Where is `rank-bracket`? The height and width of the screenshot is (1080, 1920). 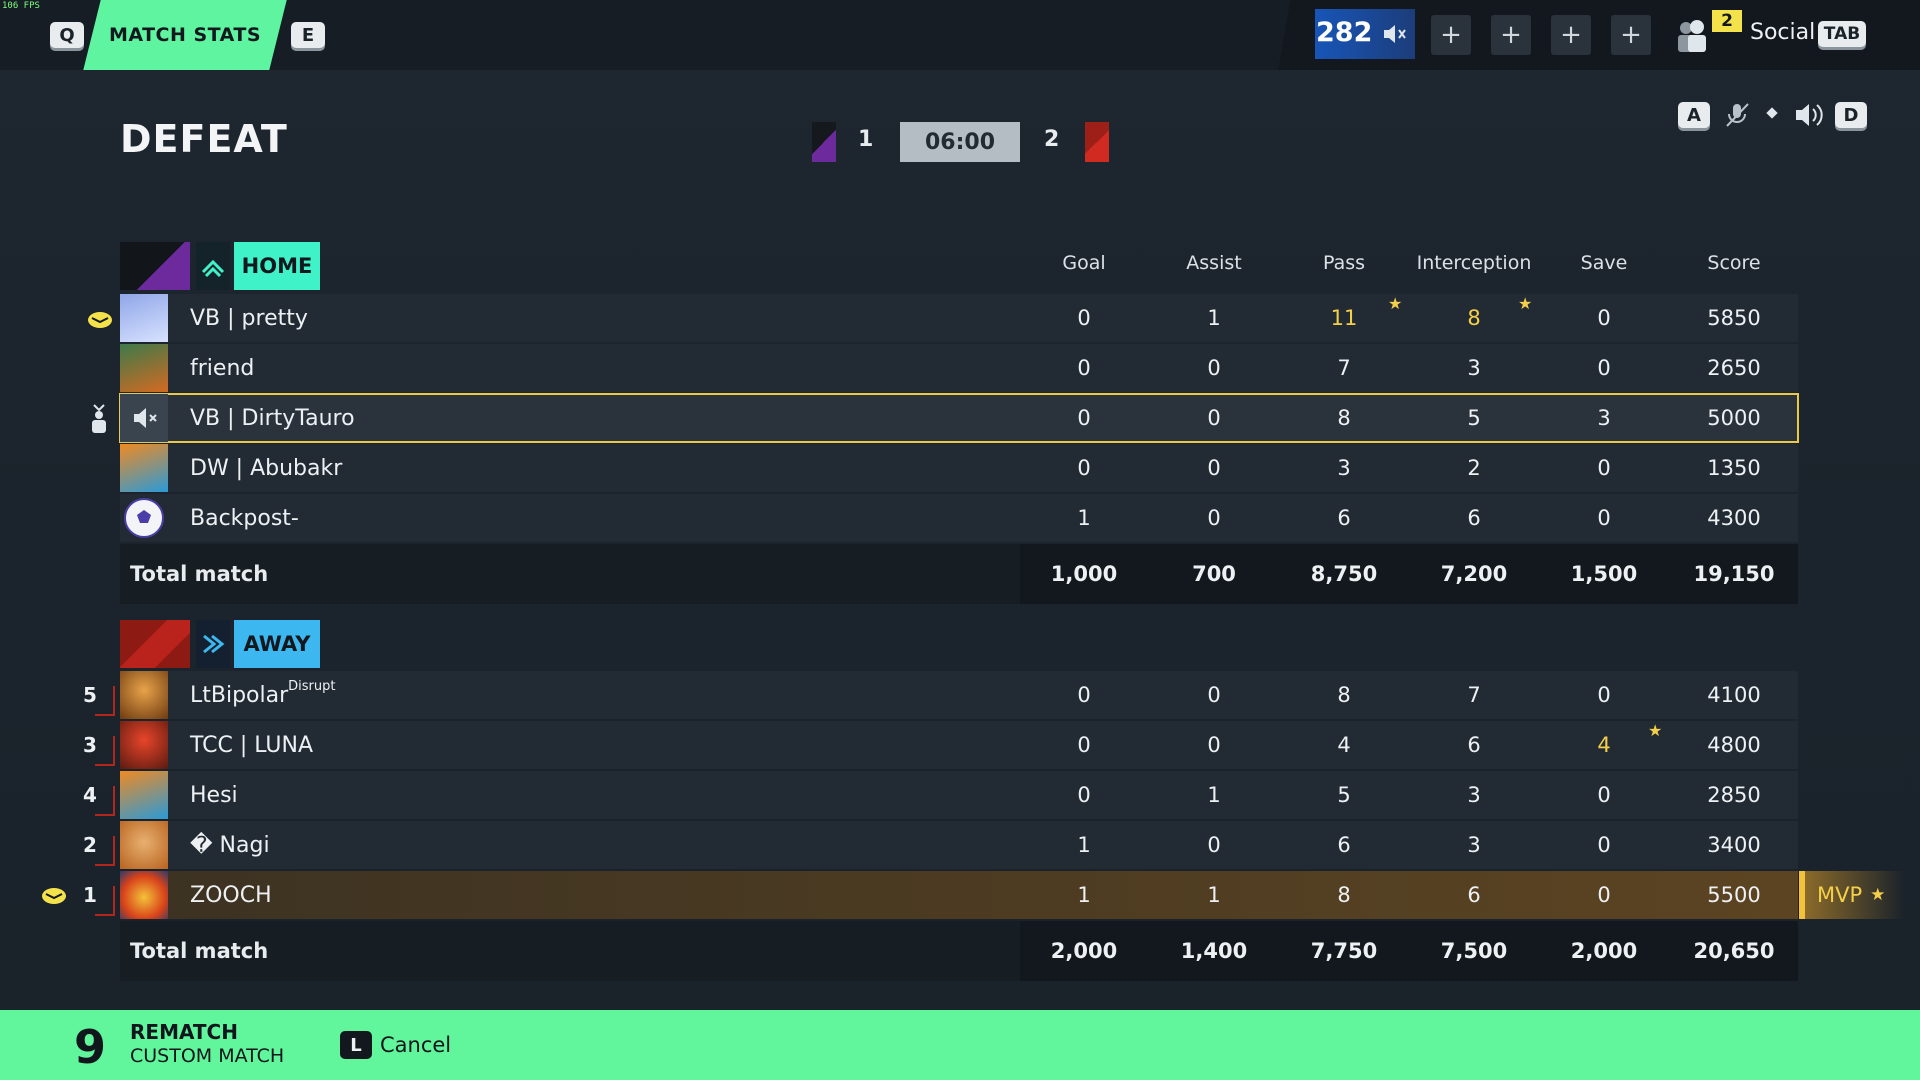
rank-bracket is located at coordinates (105, 701).